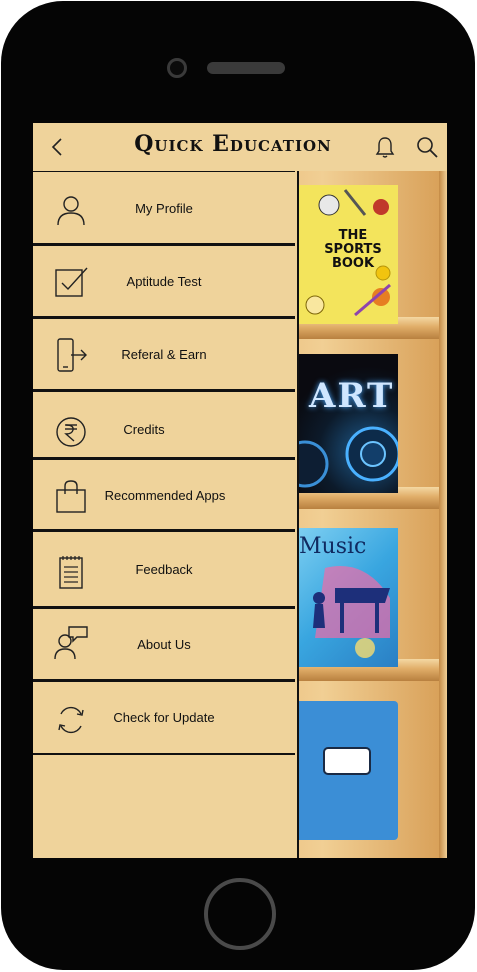 This screenshot has width=477, height=972. What do you see at coordinates (164, 806) in the screenshot?
I see `drawer-empty-area` at bounding box center [164, 806].